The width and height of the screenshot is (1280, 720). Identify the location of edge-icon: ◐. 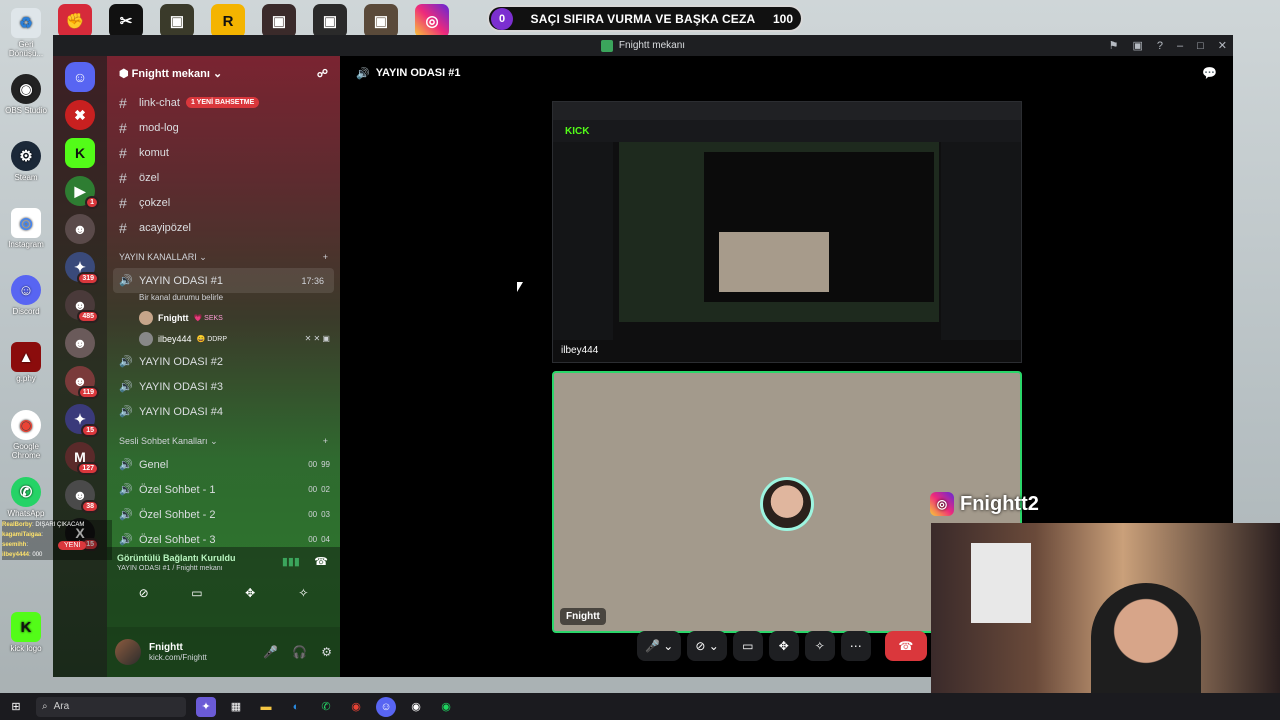
(296, 707).